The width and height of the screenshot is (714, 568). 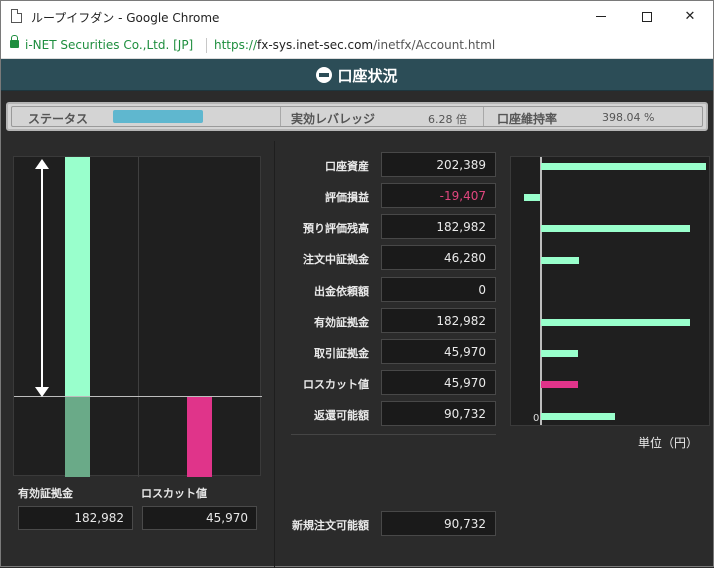 What do you see at coordinates (336, 228) in the screenshot?
I see `row-label: 預り評価残高` at bounding box center [336, 228].